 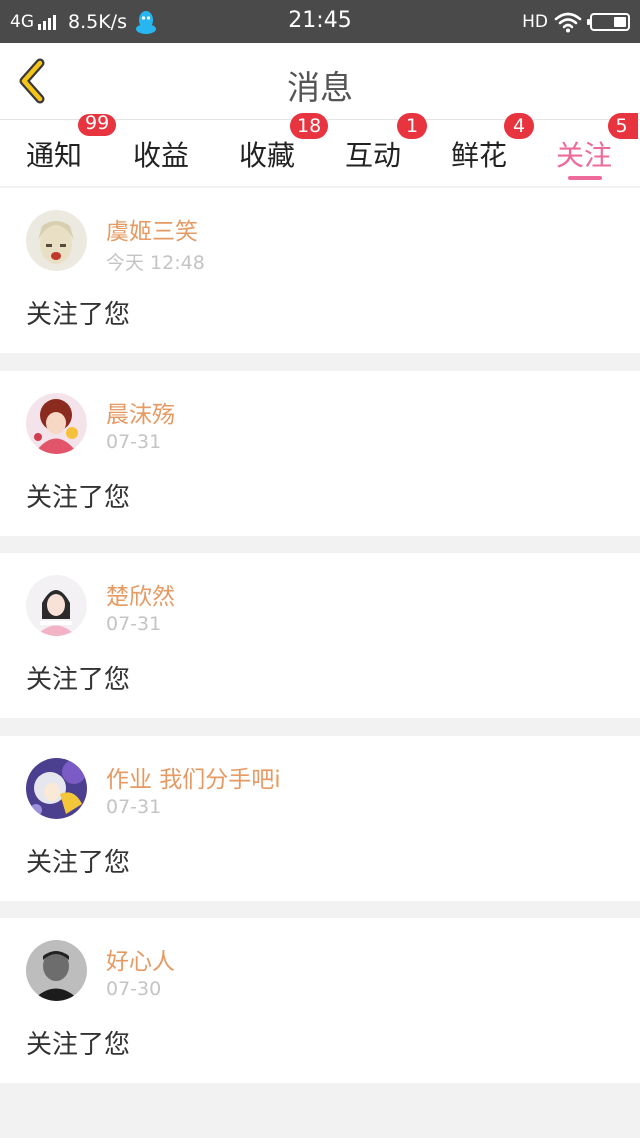 I want to click on tab-flowers: 鲜花, so click(x=479, y=154).